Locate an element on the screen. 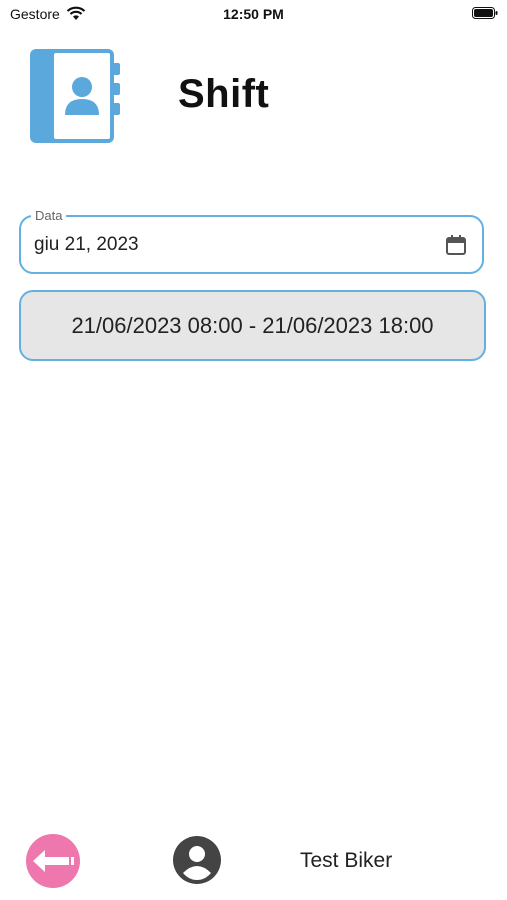  calendar-icon is located at coordinates (456, 245).